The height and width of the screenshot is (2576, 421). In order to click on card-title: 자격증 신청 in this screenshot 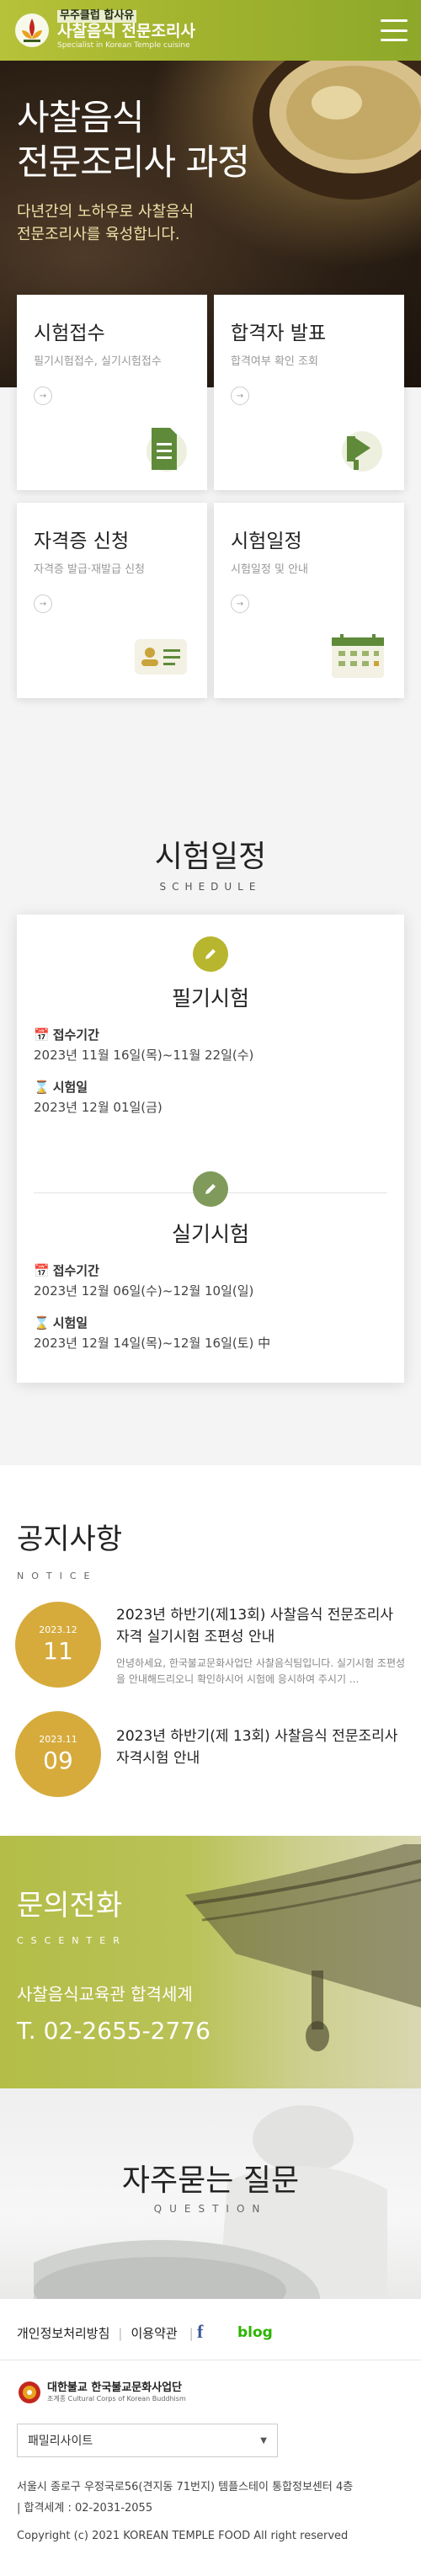, I will do `click(82, 541)`.